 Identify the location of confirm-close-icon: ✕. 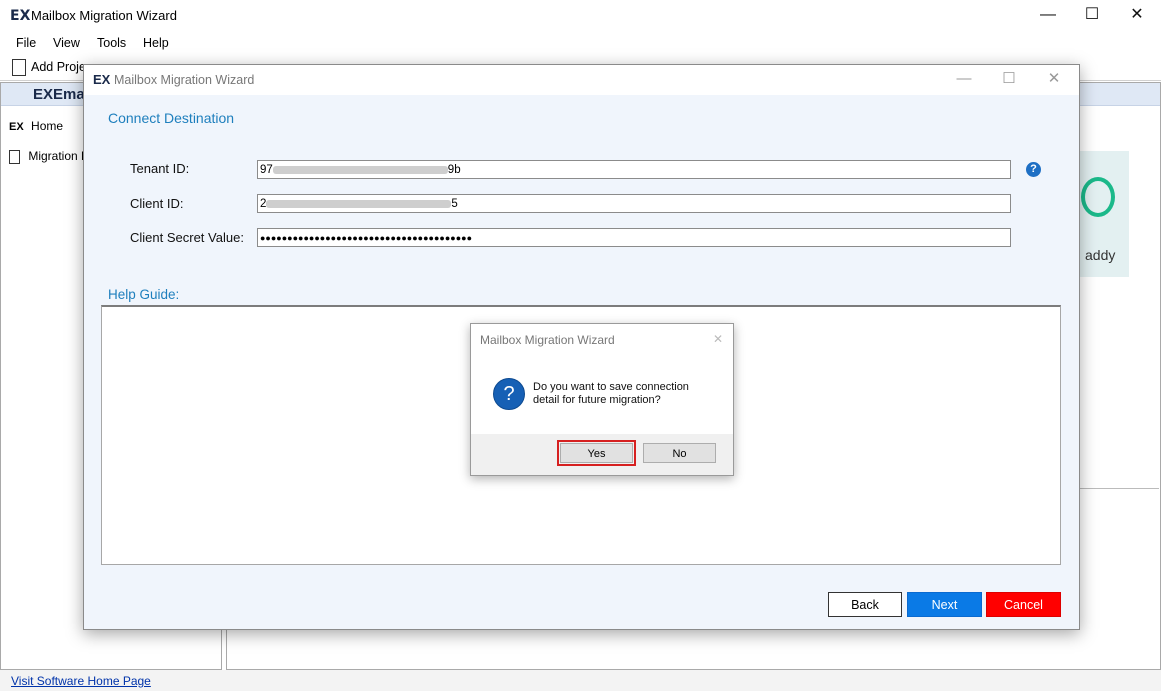
(718, 339).